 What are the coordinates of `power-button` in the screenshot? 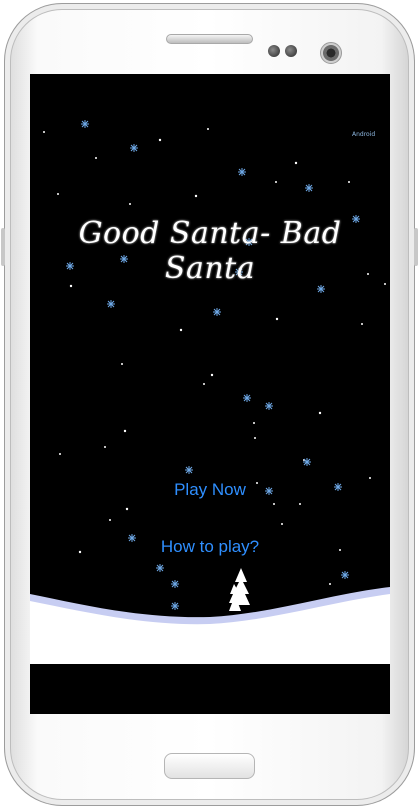 It's located at (416, 247).